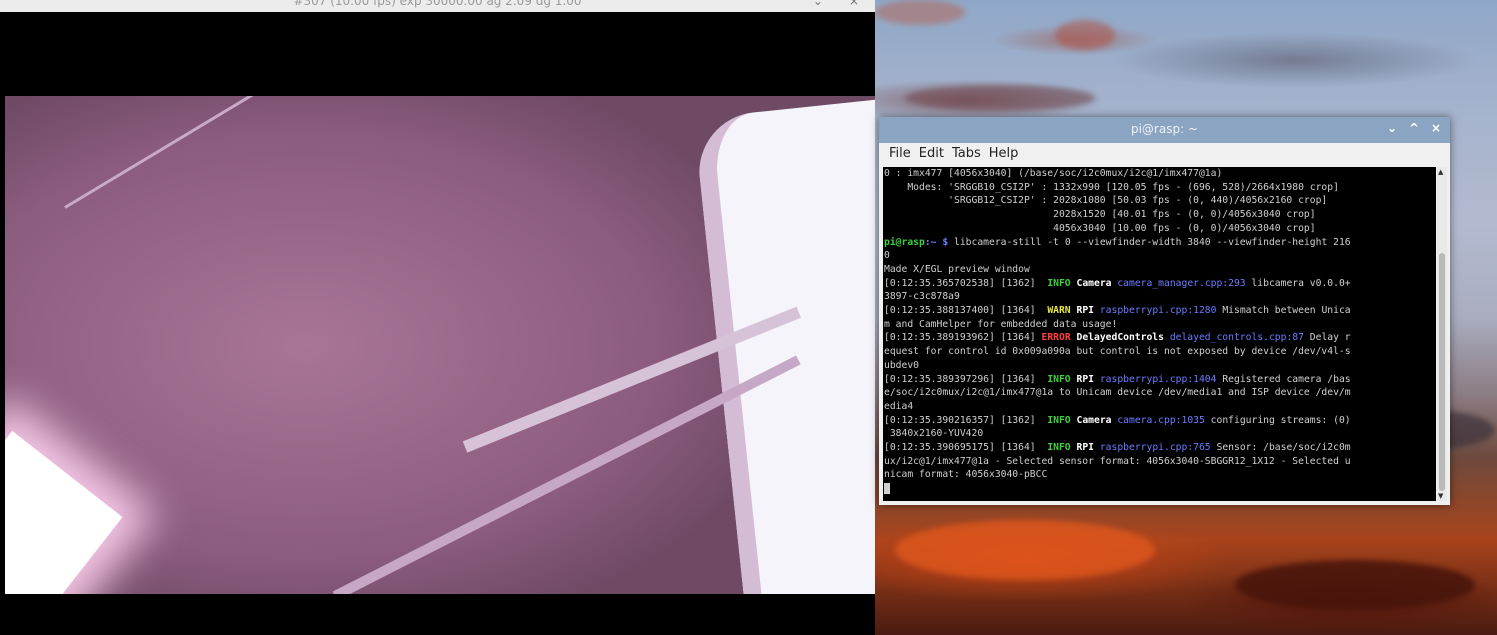  What do you see at coordinates (64, 512) in the screenshot?
I see `ceiling-light` at bounding box center [64, 512].